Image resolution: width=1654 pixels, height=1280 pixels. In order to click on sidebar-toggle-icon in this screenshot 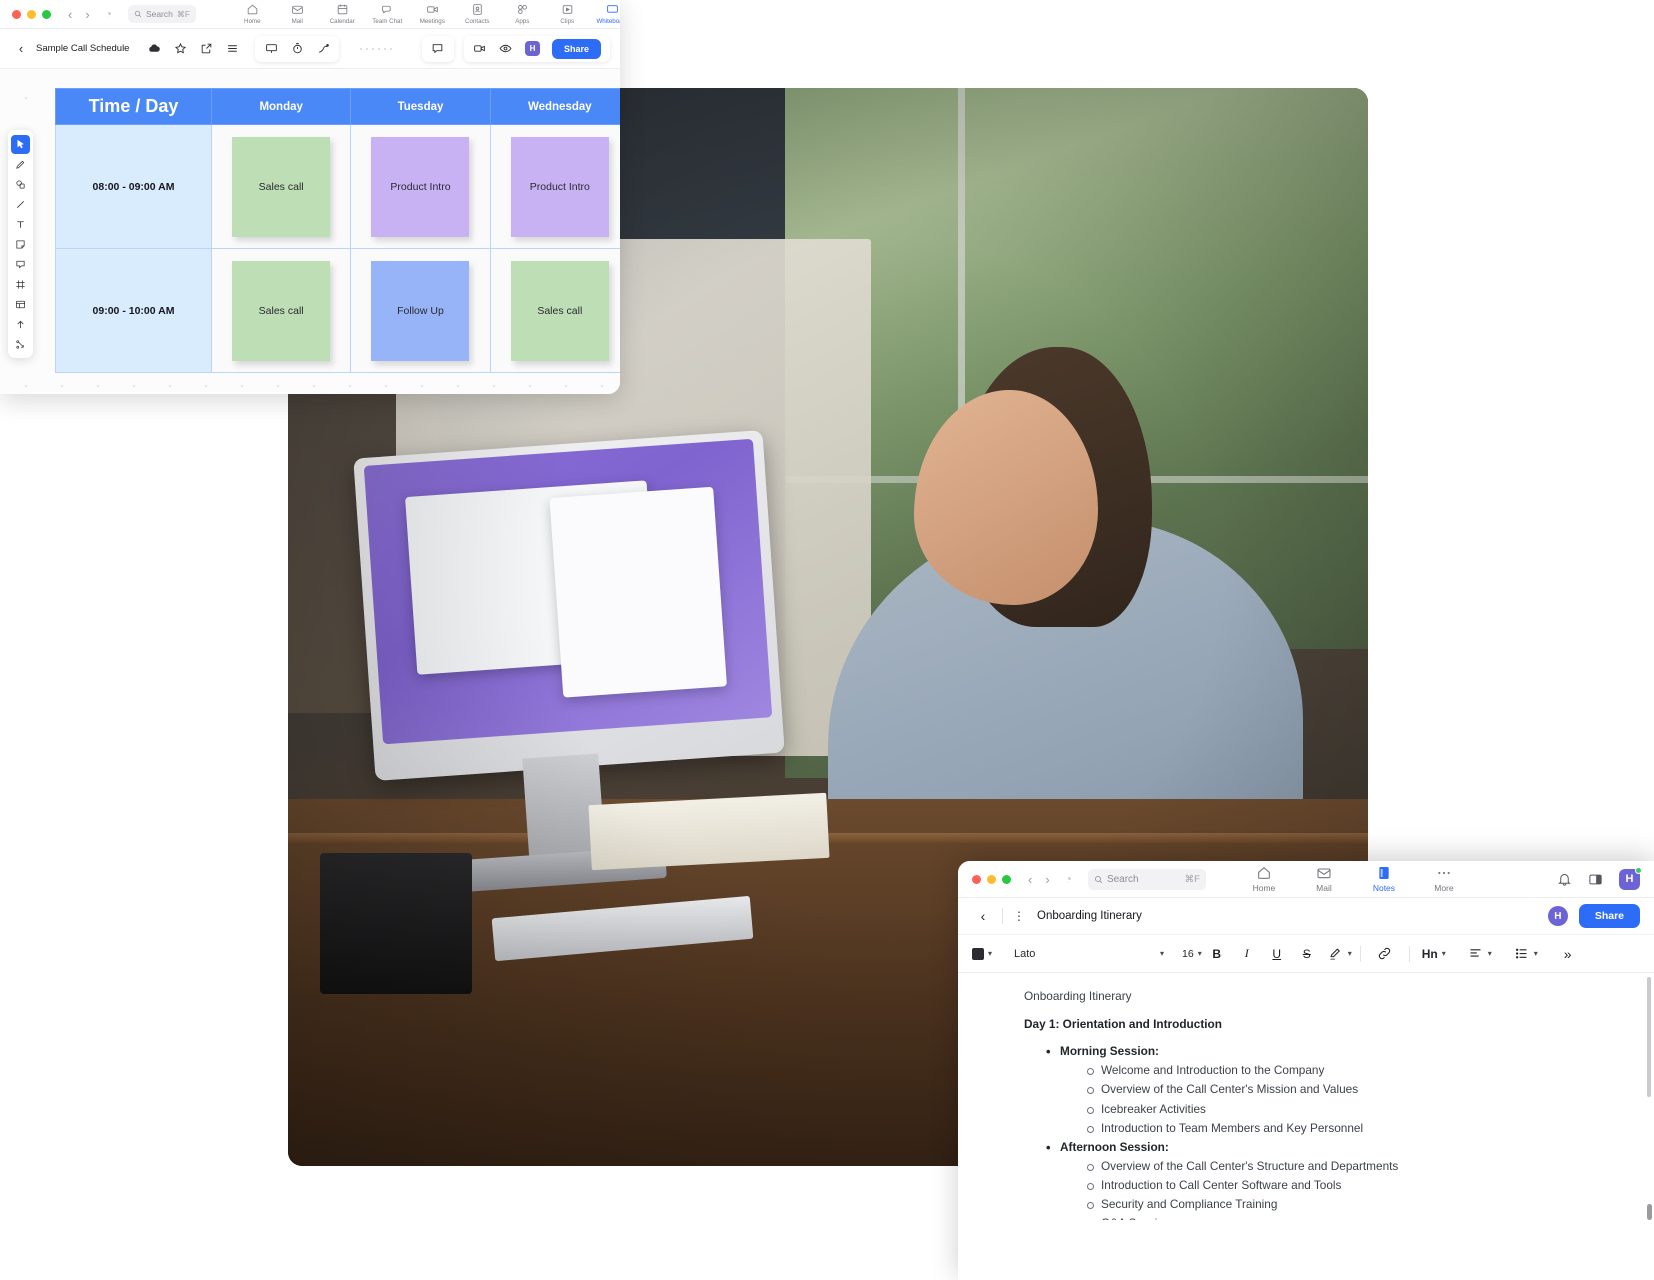, I will do `click(1595, 879)`.